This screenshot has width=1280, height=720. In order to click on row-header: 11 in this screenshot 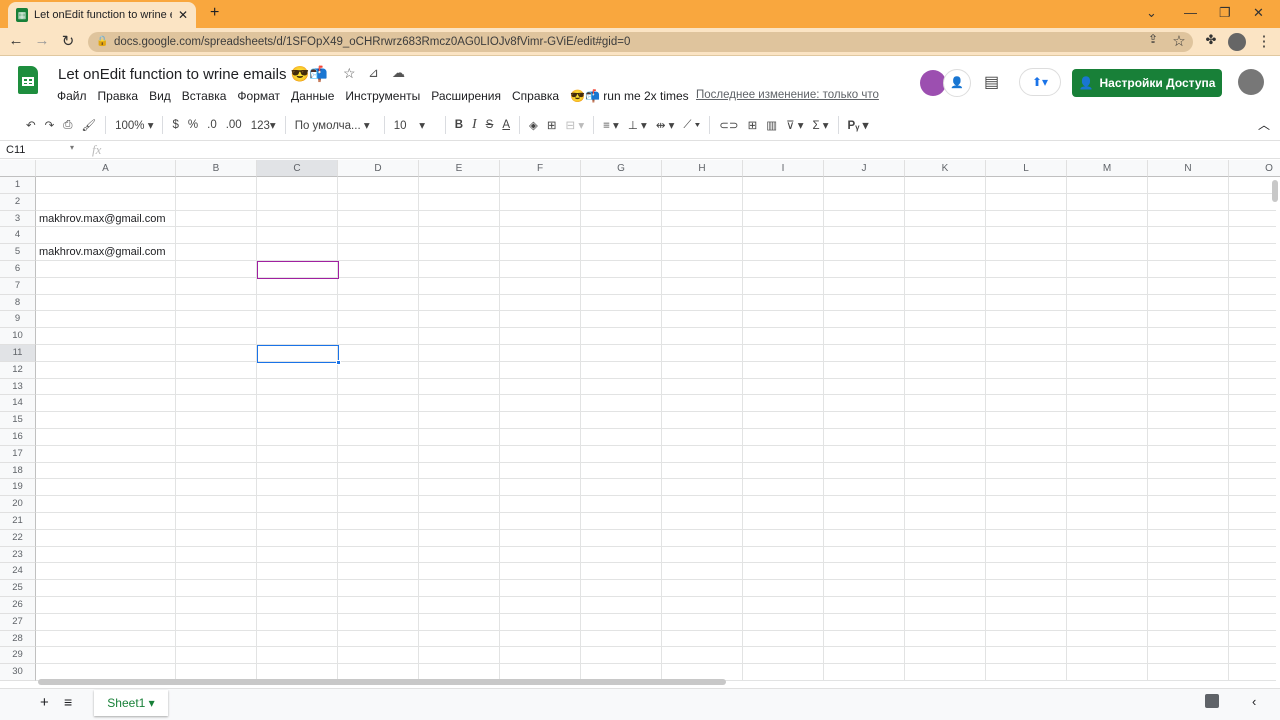, I will do `click(18, 353)`.